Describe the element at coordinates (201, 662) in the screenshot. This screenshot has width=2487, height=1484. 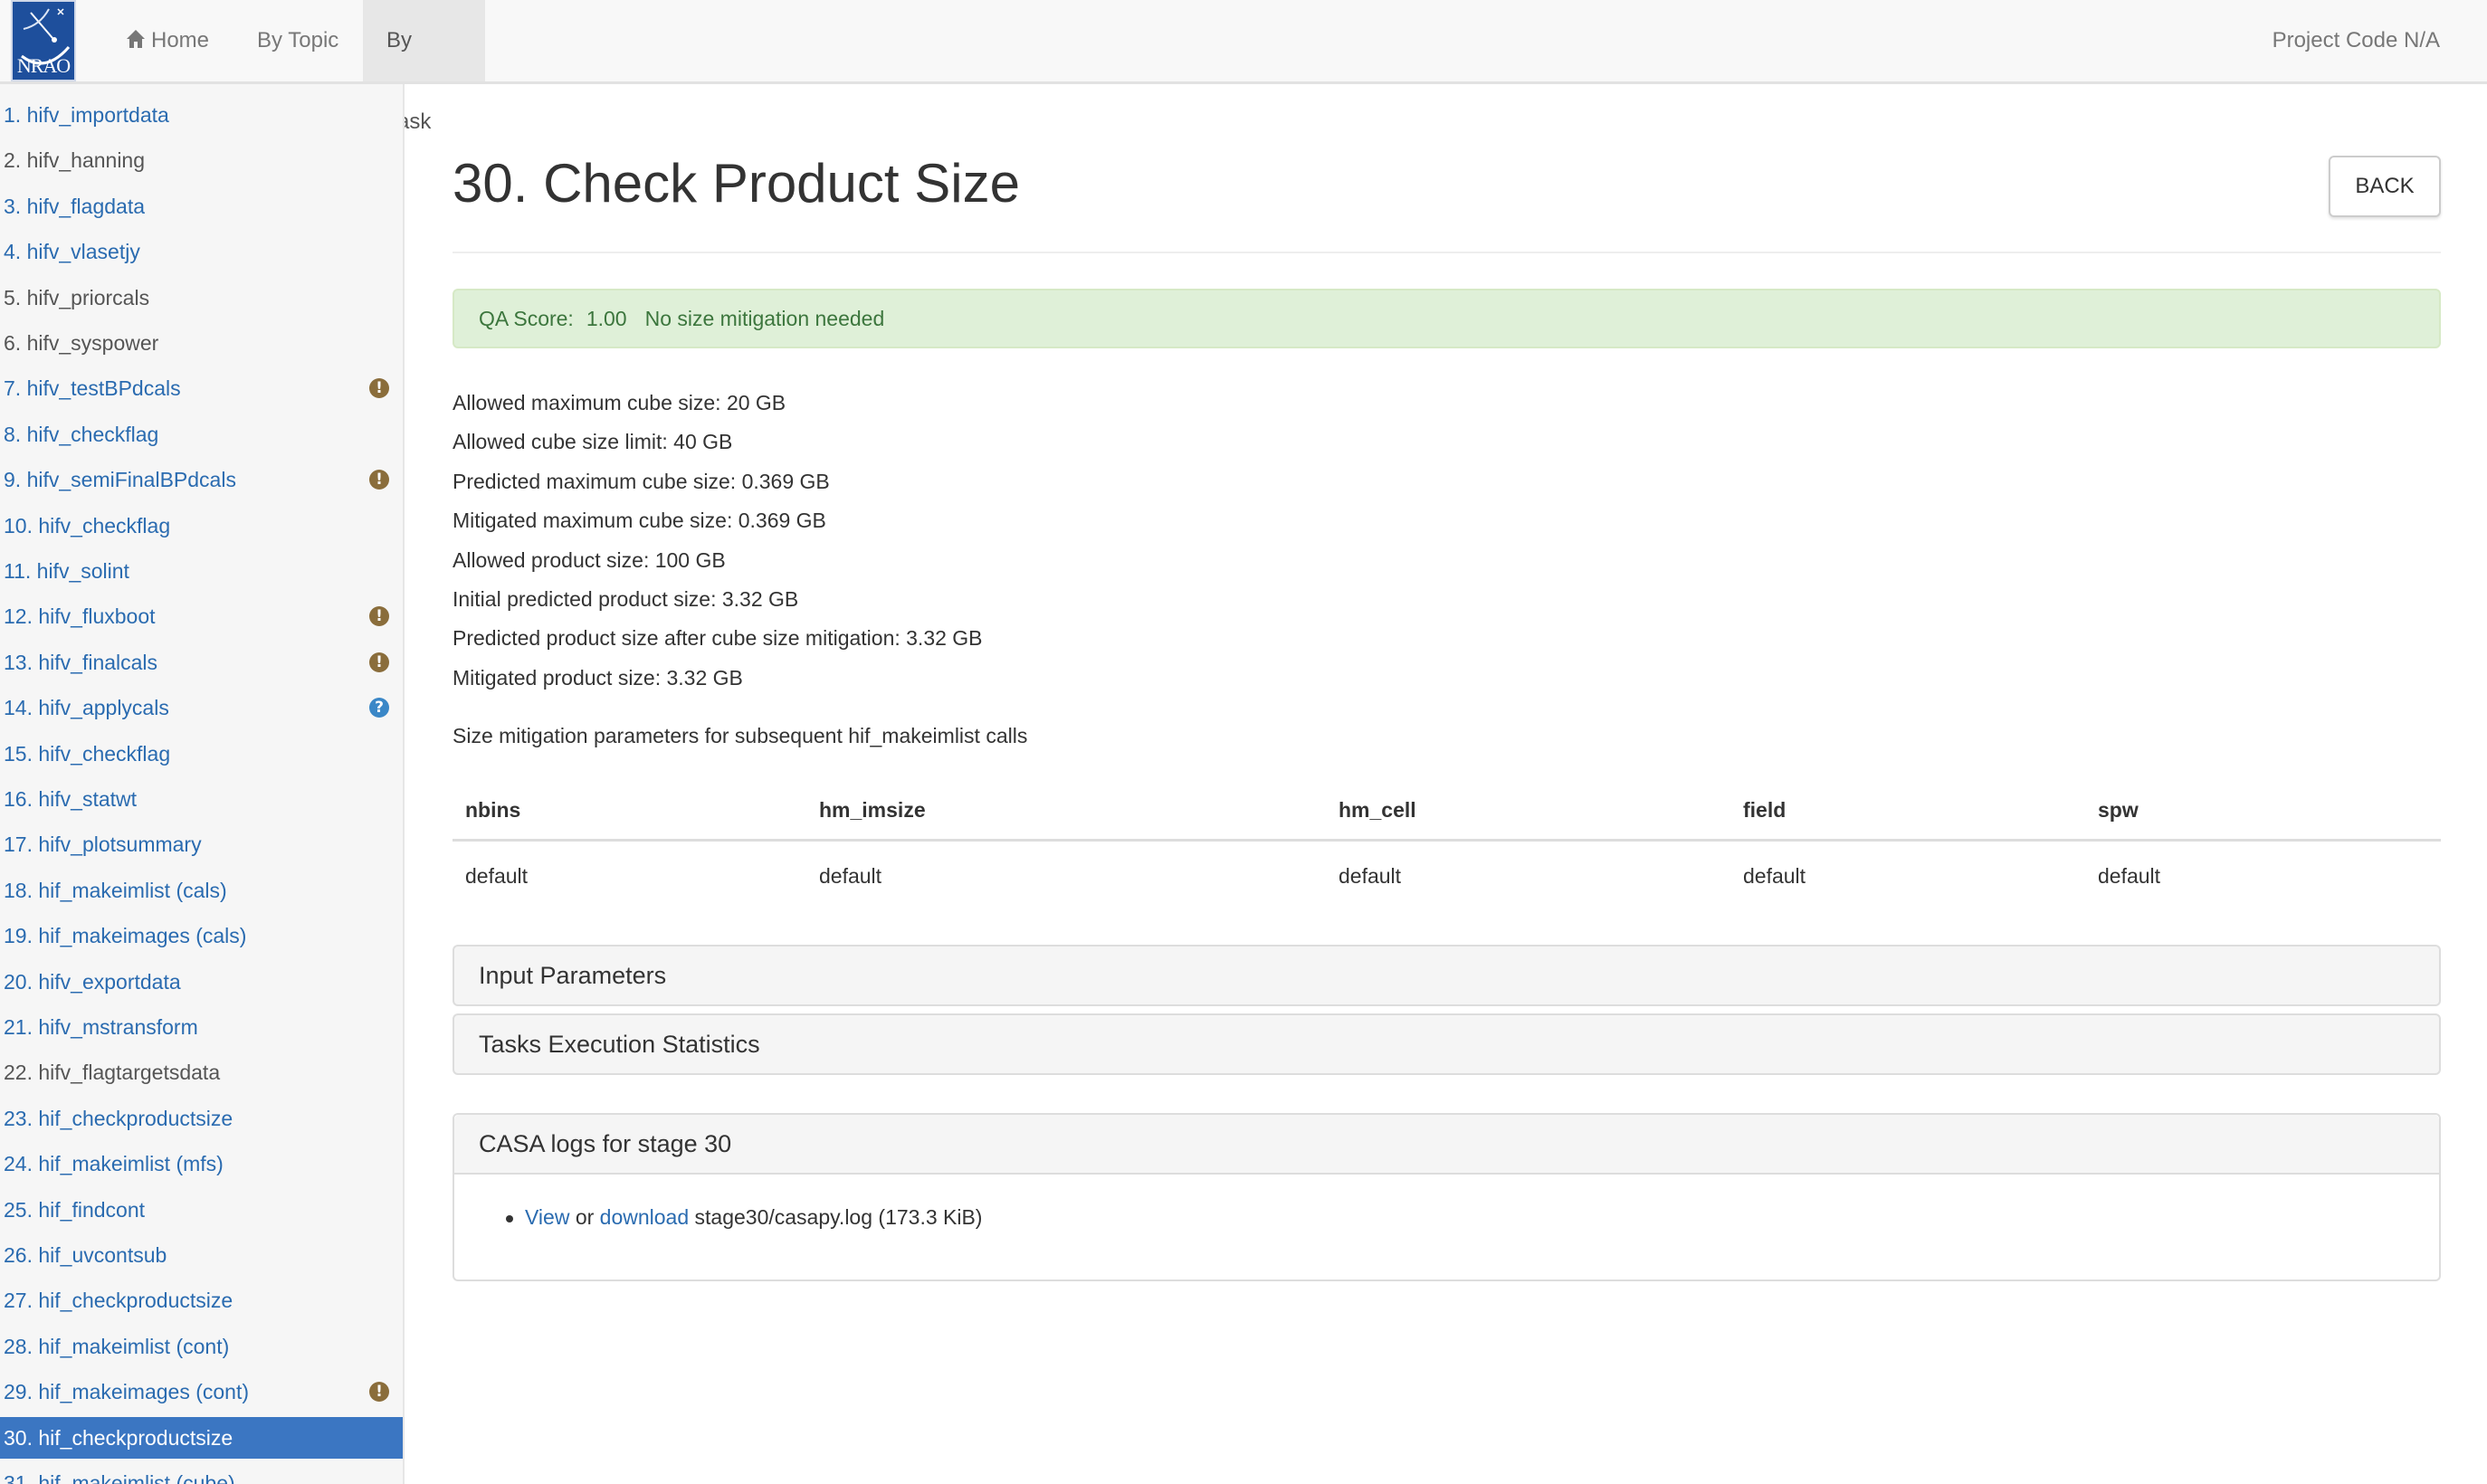
I see `sidebar-item: 13. hifv_finalcals!` at that location.